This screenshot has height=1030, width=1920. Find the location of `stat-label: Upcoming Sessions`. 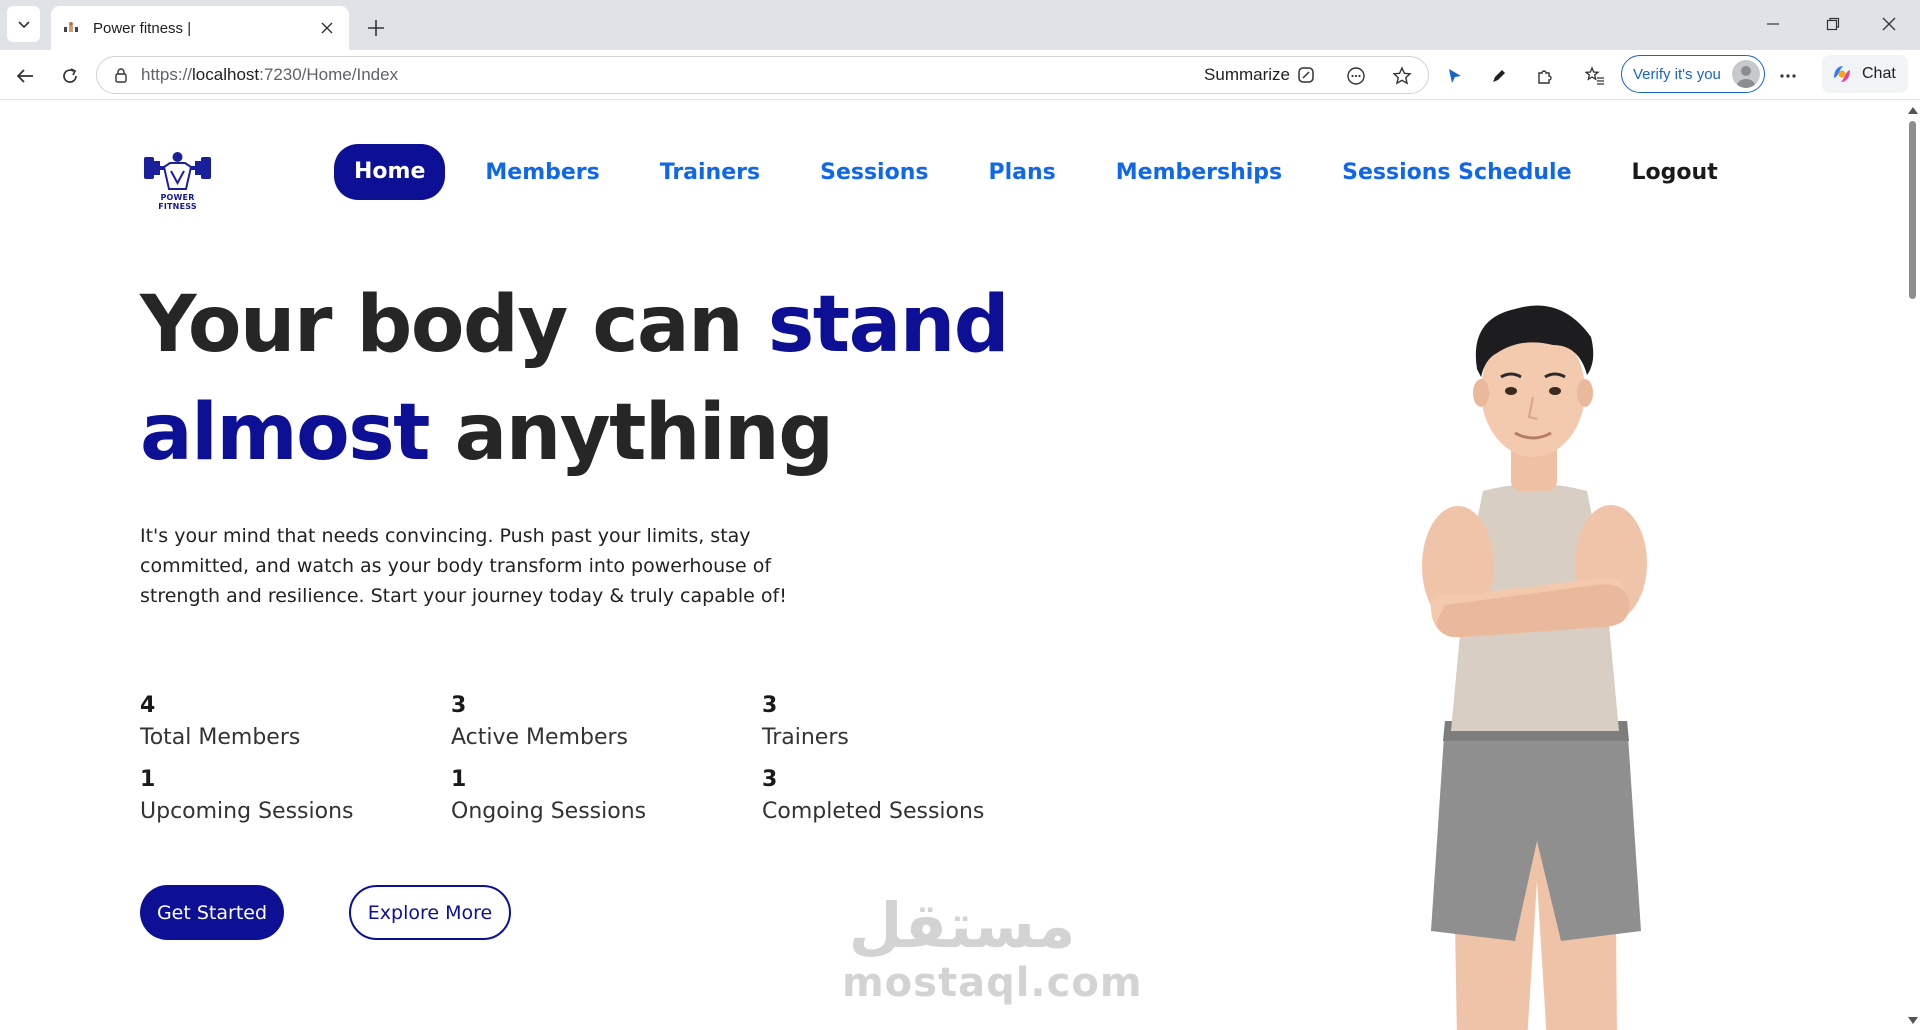

stat-label: Upcoming Sessions is located at coordinates (247, 811).